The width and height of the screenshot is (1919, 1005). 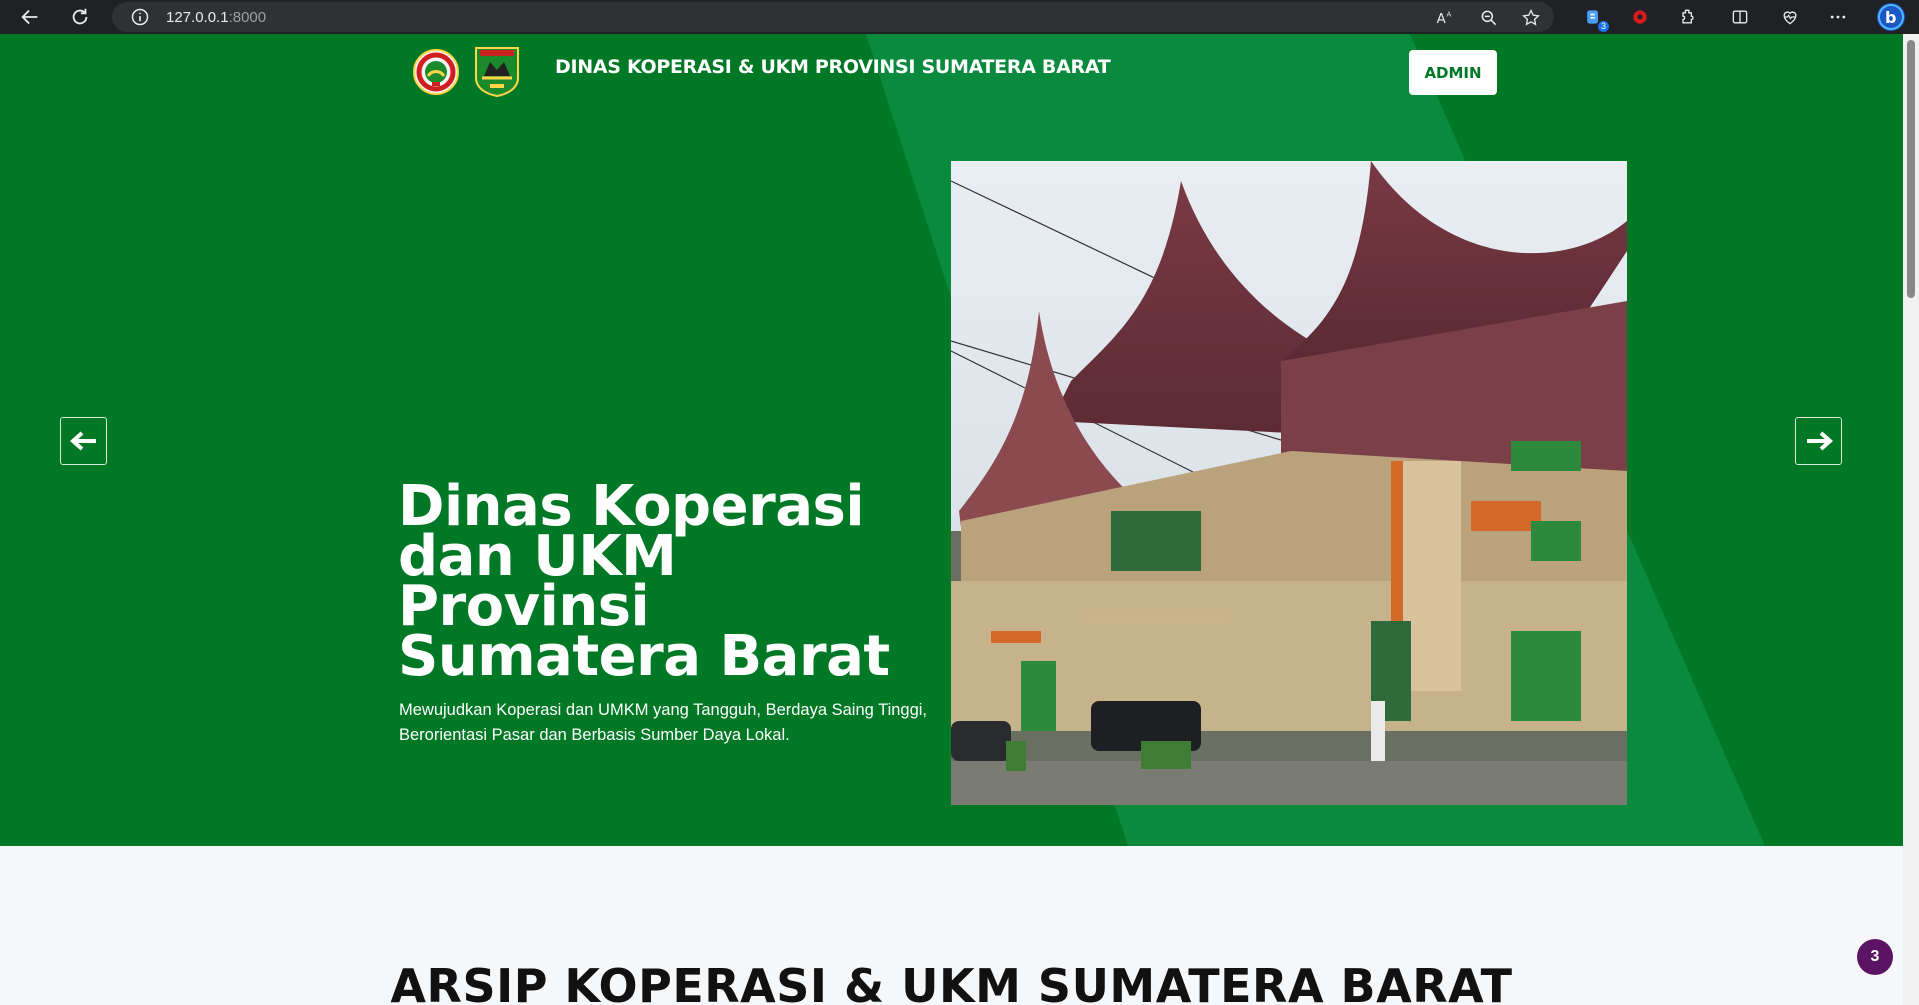 I want to click on back-button, so click(x=30, y=17).